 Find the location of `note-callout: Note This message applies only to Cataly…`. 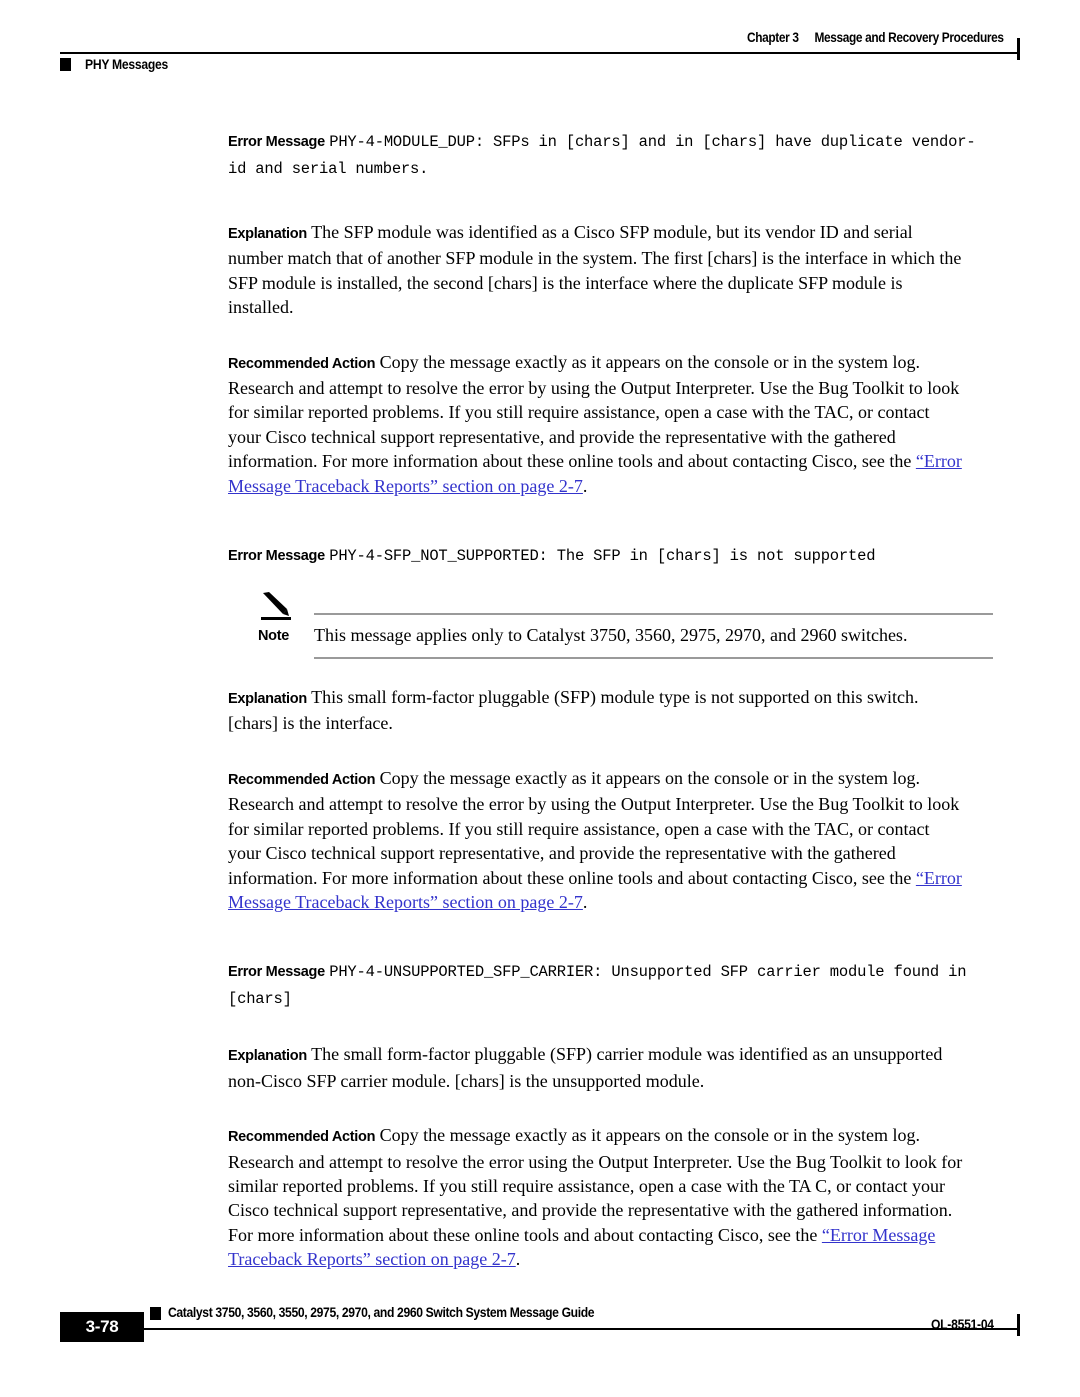

note-callout: Note This message applies only to Cataly… is located at coordinates (625, 625).